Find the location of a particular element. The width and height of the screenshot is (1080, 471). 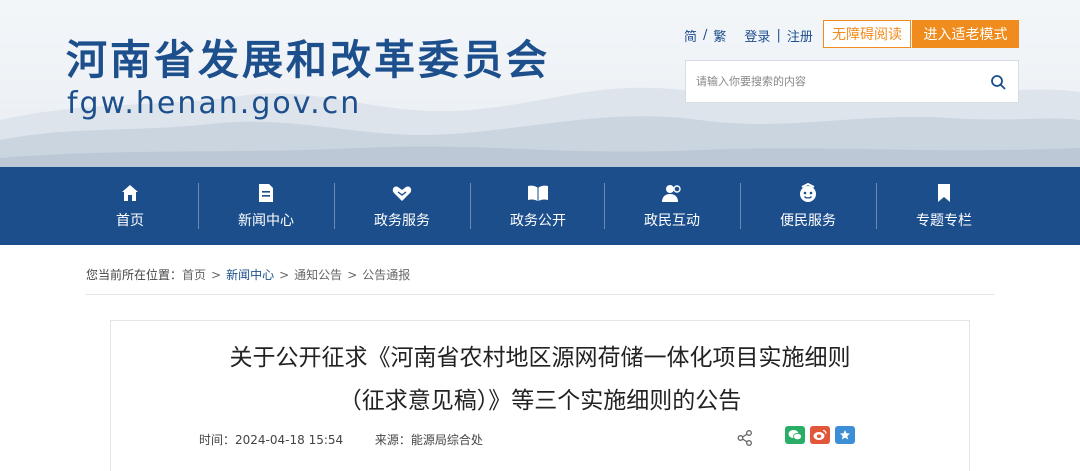

breadcrumb-news: 新闻中心 is located at coordinates (250, 274).